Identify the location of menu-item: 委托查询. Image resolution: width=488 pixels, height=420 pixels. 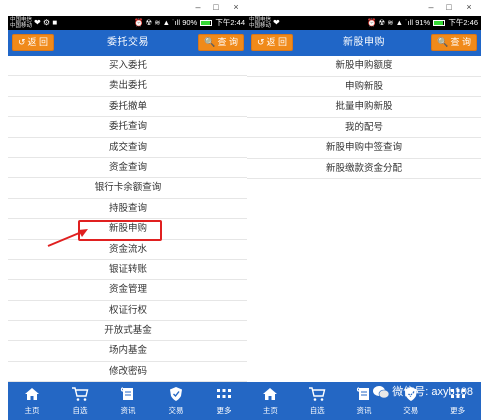
(128, 127).